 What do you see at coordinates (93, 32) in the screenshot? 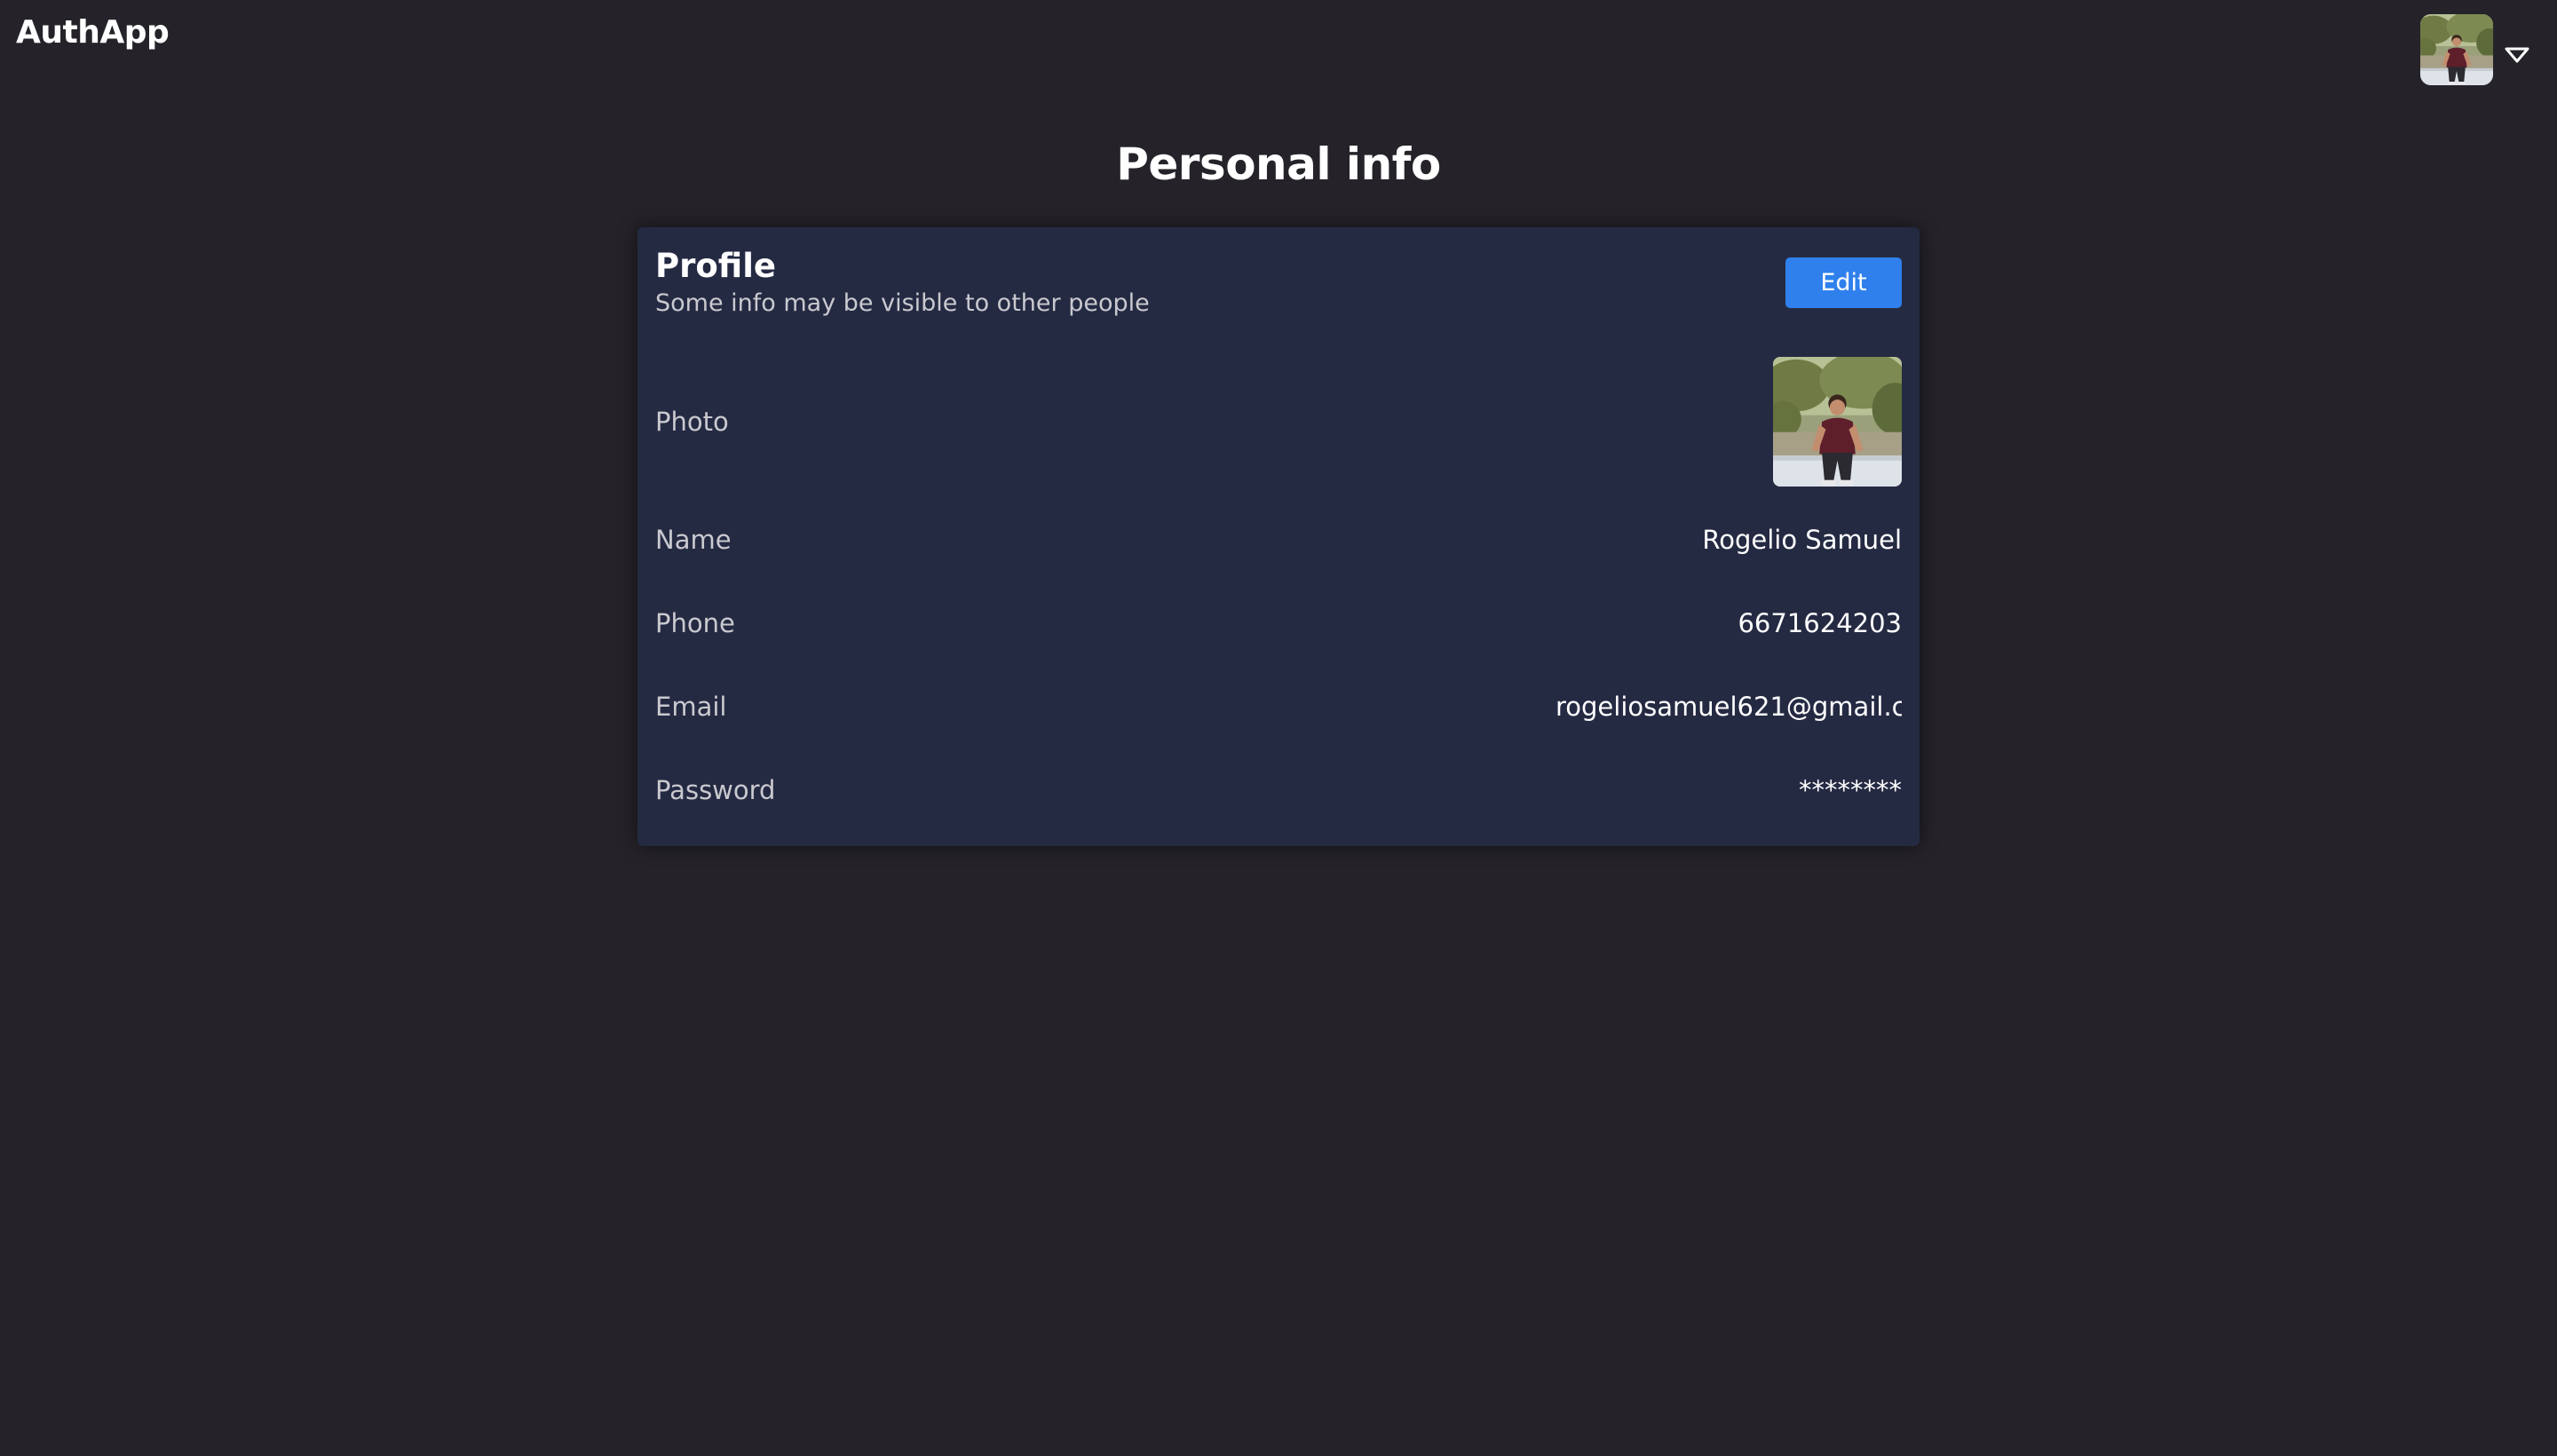
I see `app-logo: AuthApp` at bounding box center [93, 32].